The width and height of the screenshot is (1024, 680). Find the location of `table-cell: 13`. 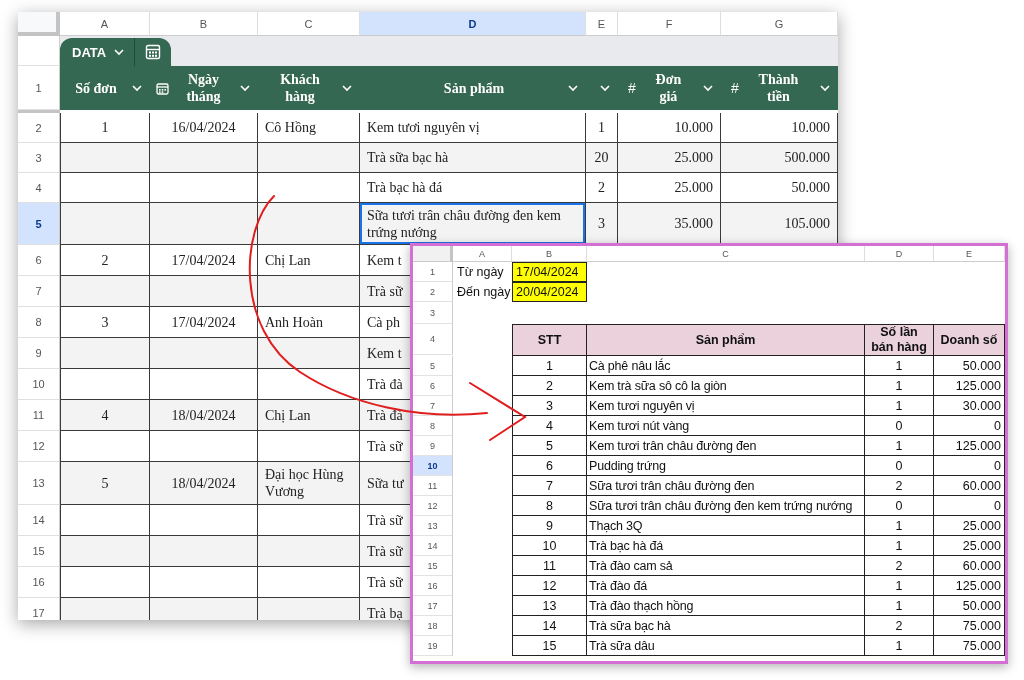

table-cell: 13 is located at coordinates (549, 606).